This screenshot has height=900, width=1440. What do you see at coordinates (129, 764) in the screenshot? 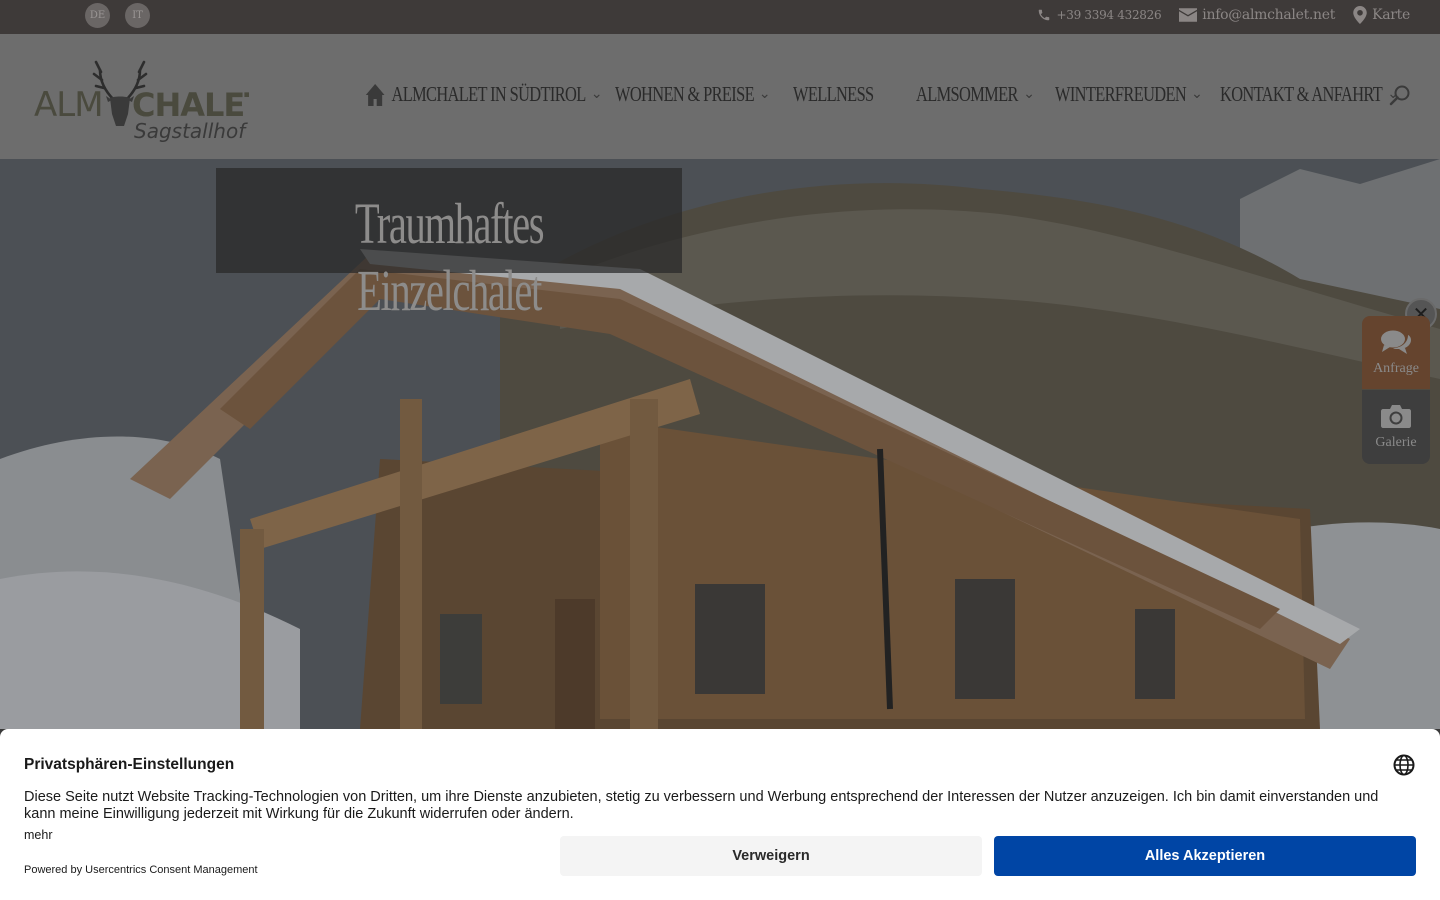
I see `consent-title: Privatsphären-Einstellungen` at bounding box center [129, 764].